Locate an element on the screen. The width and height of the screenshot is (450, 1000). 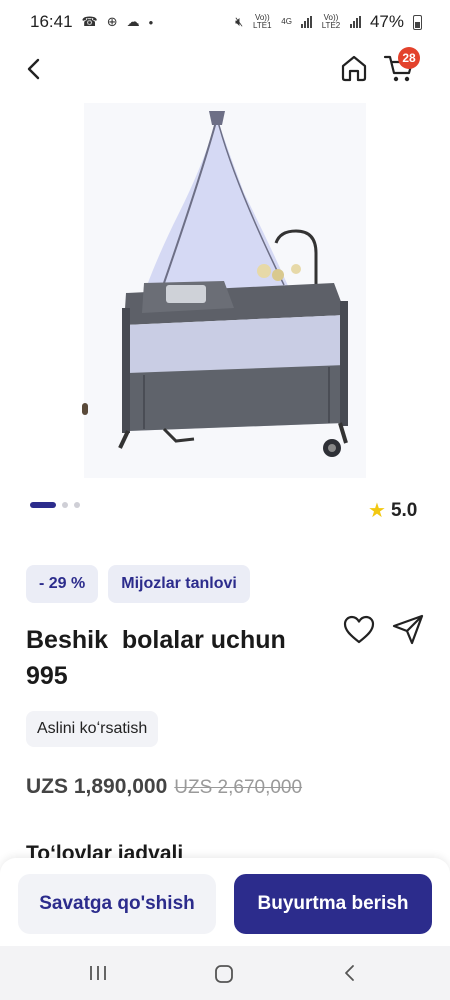
network-label: 4G is located at coordinates (286, 21).